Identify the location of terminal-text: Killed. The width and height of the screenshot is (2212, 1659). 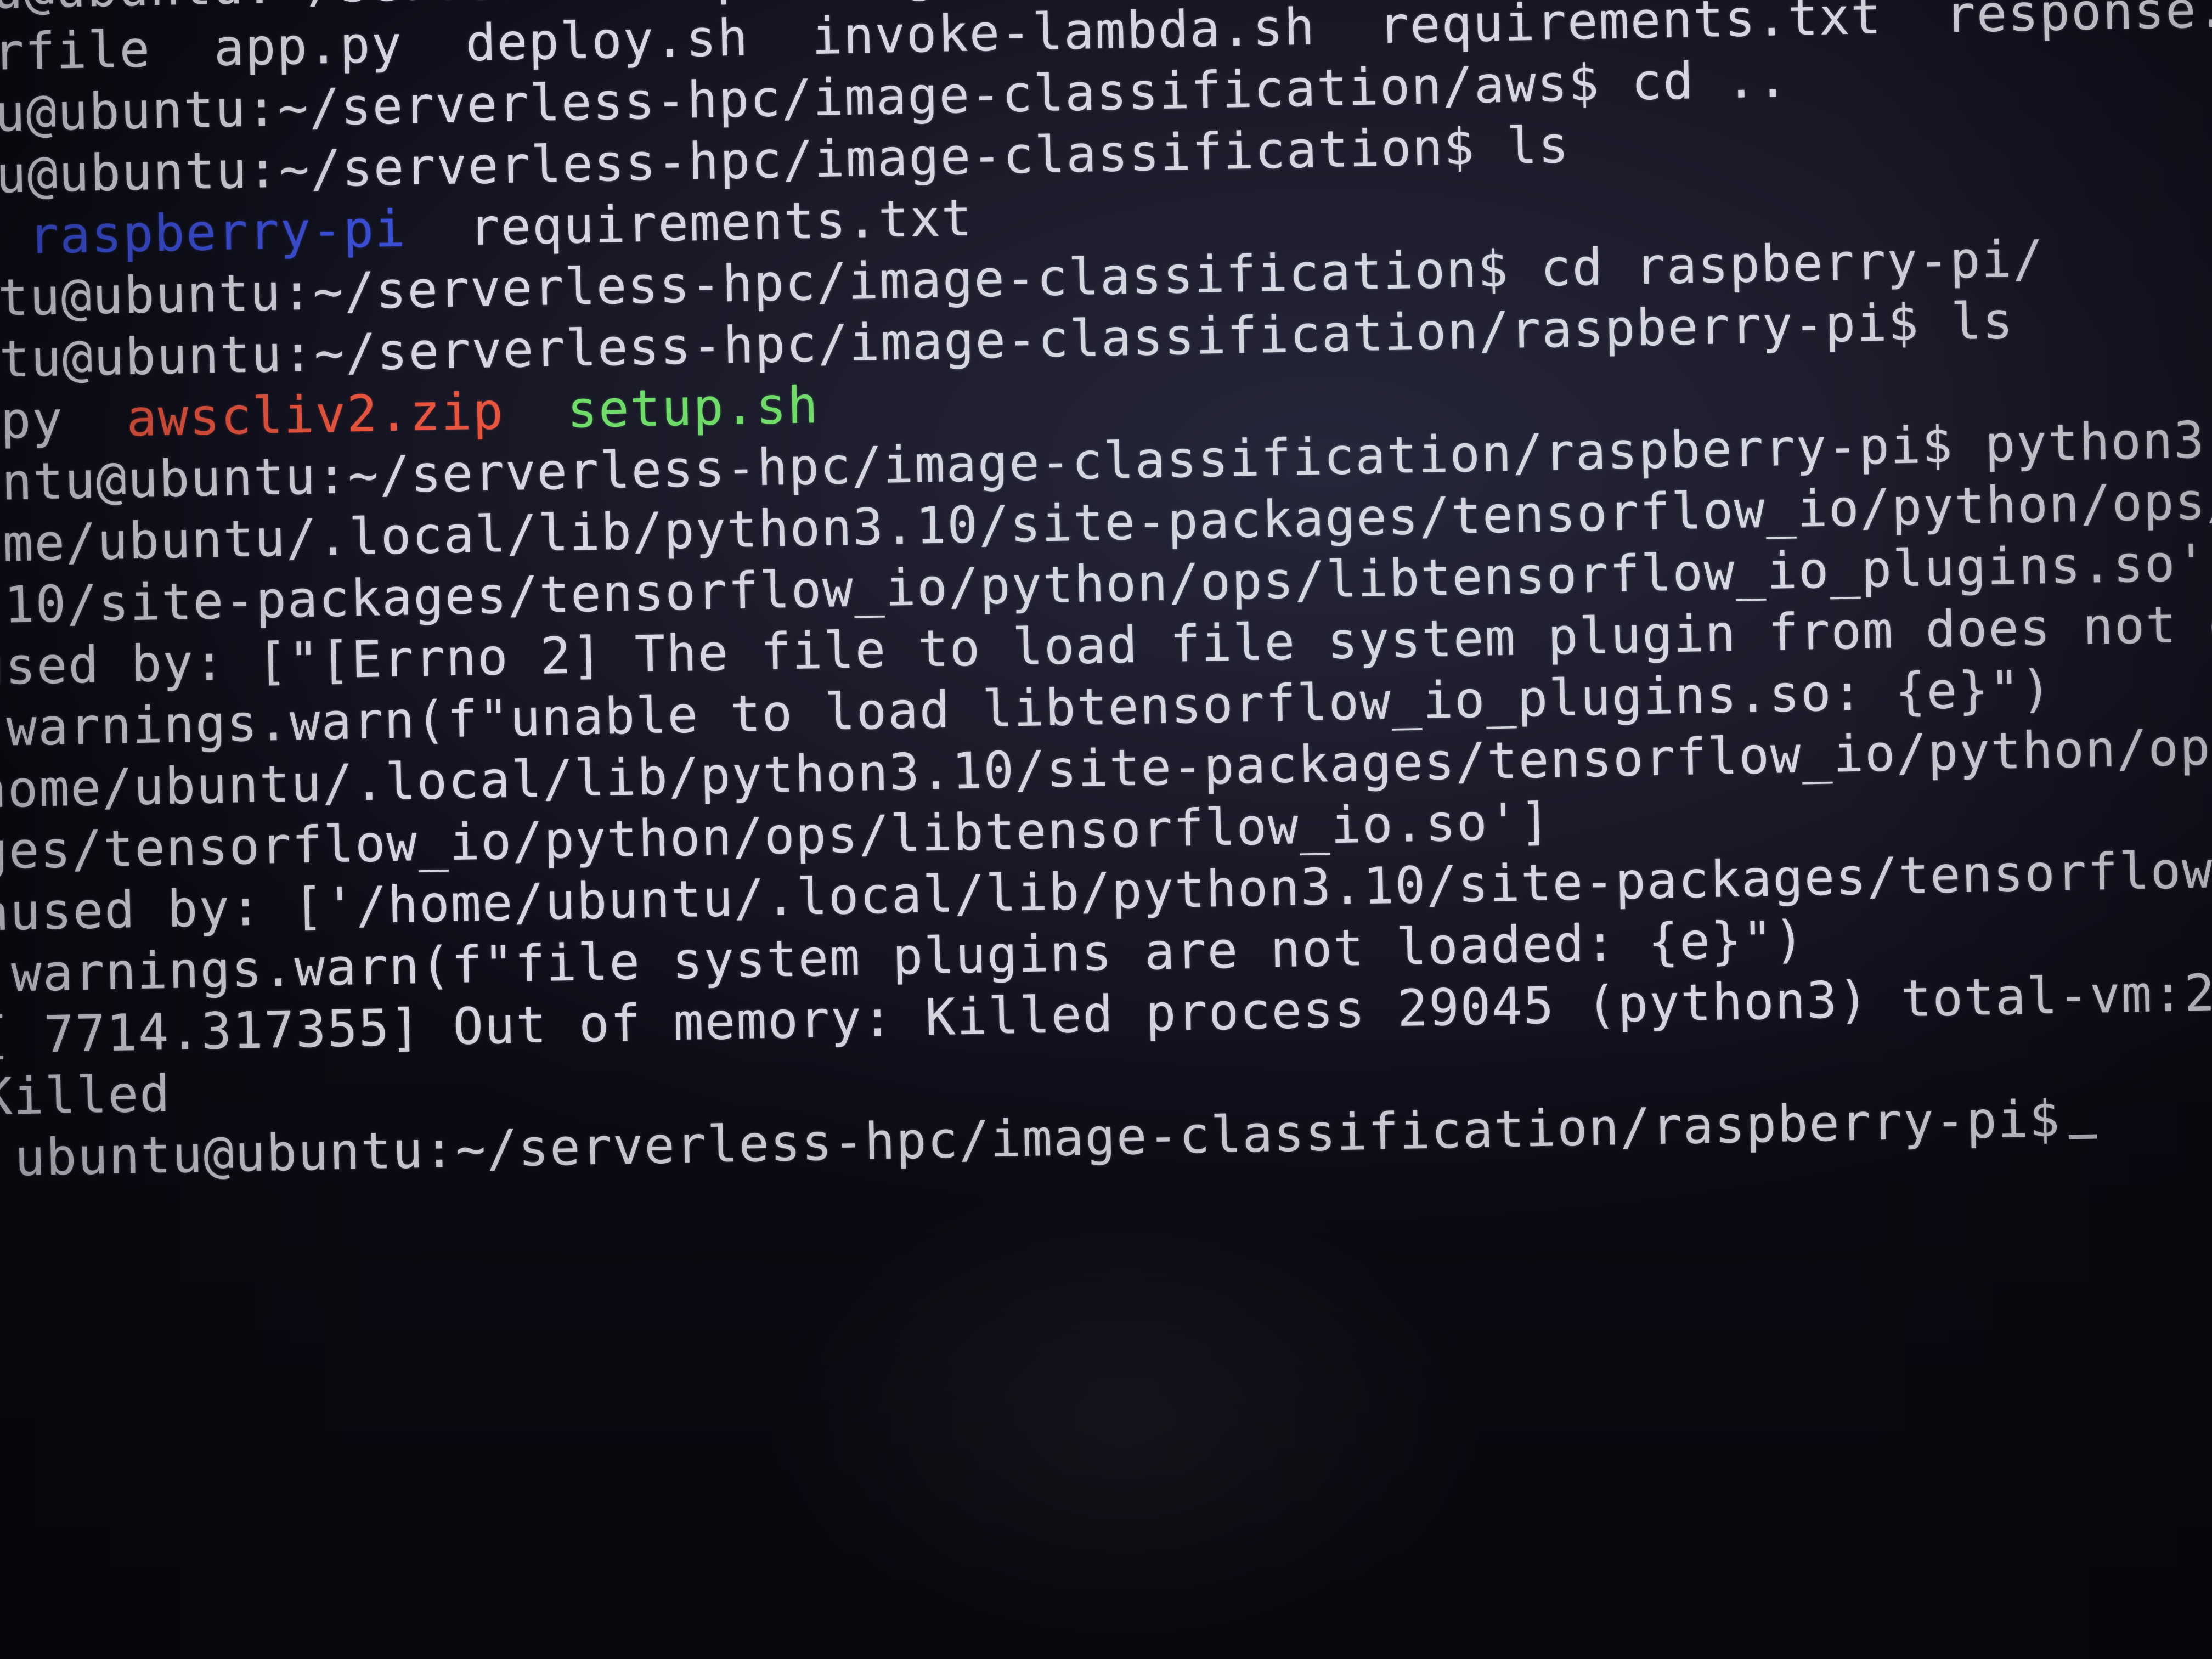
(86, 1095).